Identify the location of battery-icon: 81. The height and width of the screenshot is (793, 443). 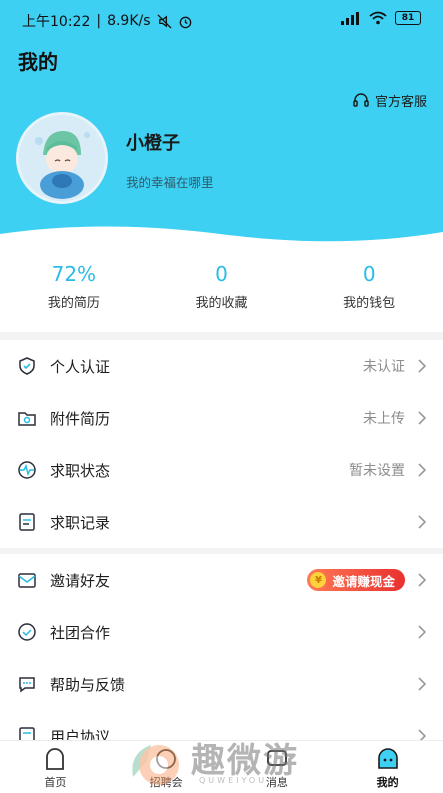
(408, 18).